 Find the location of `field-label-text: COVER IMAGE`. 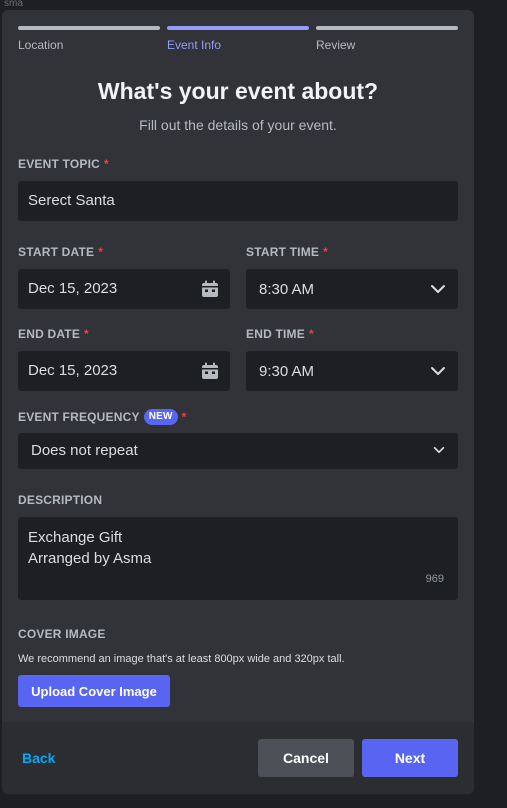

field-label-text: COVER IMAGE is located at coordinates (62, 634).